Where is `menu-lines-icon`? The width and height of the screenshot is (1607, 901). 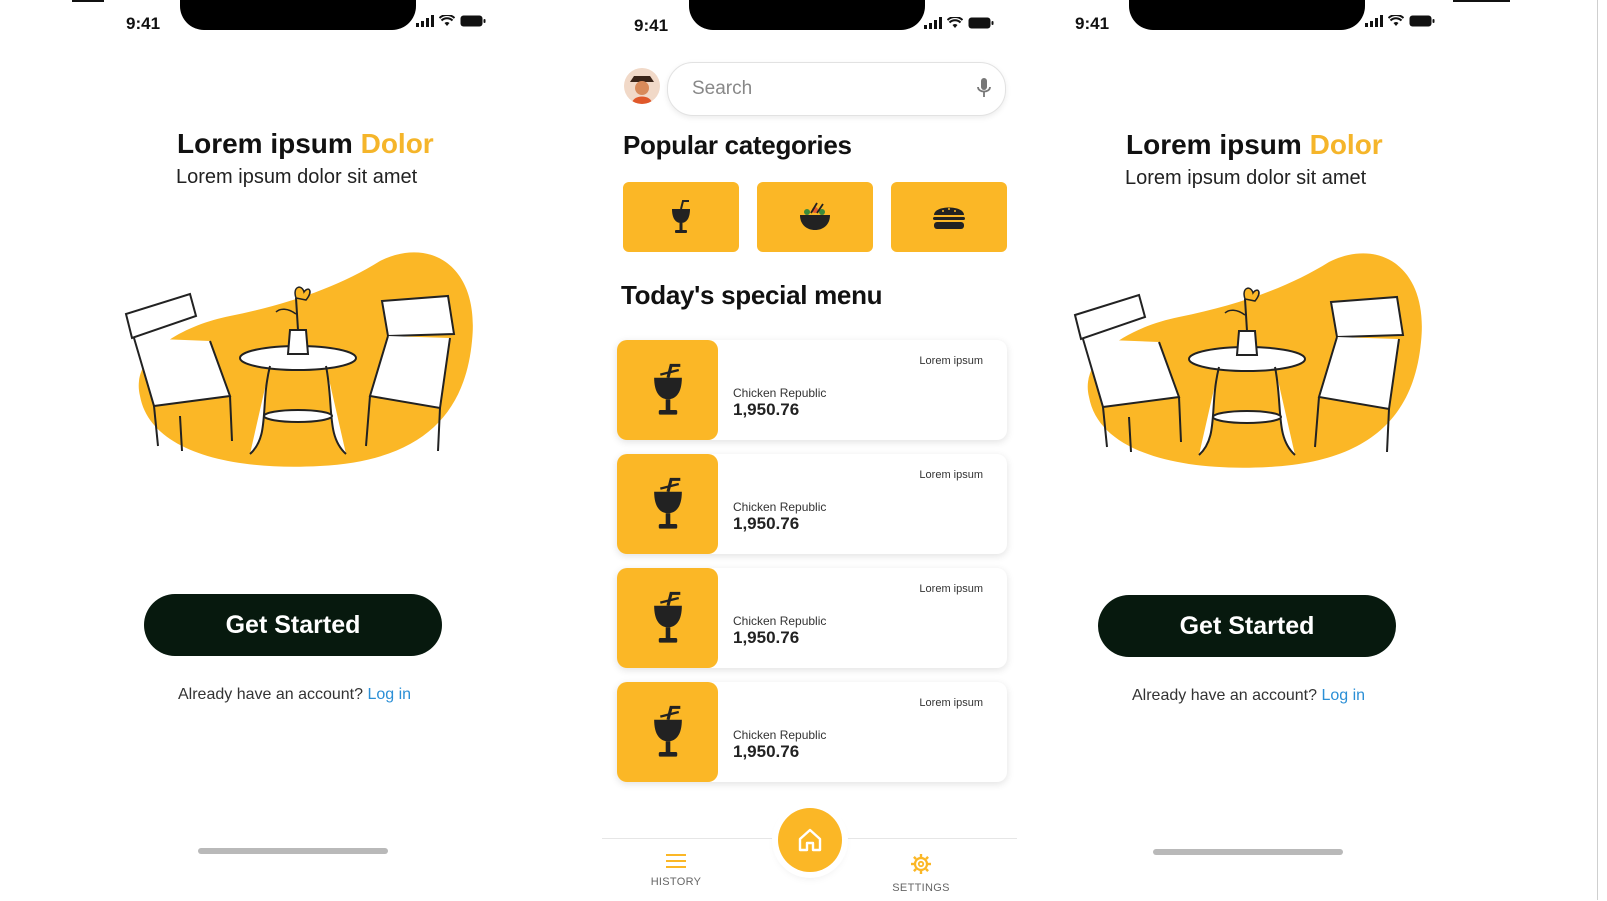
menu-lines-icon is located at coordinates (676, 861).